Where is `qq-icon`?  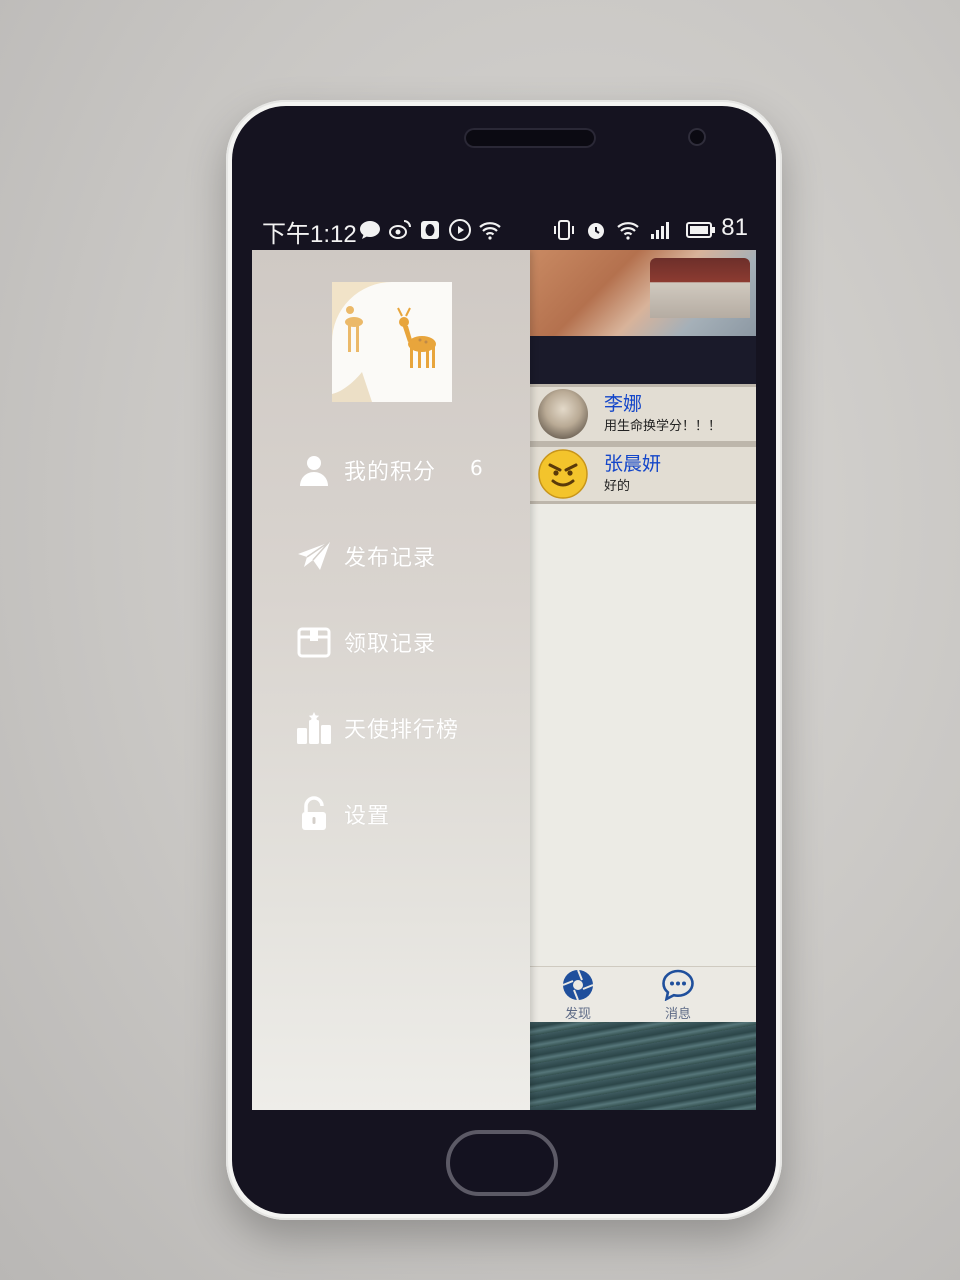
qq-icon is located at coordinates (430, 230).